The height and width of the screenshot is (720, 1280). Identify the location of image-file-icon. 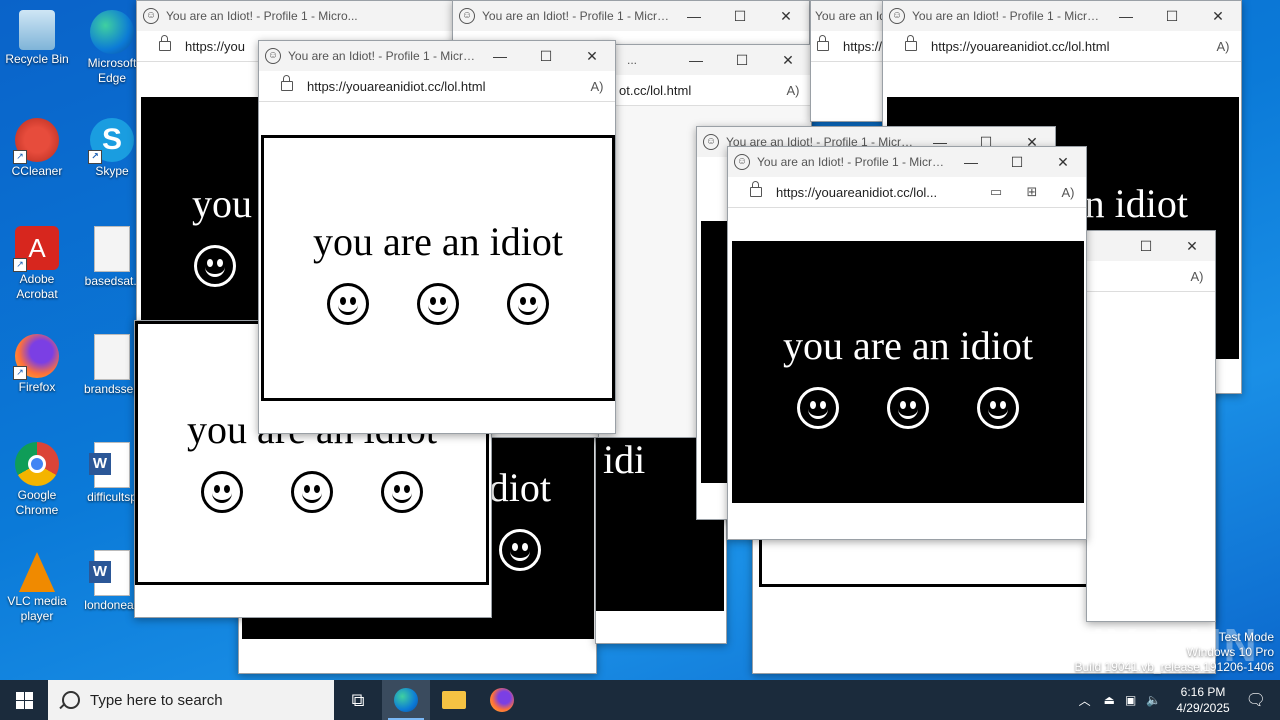
(112, 249).